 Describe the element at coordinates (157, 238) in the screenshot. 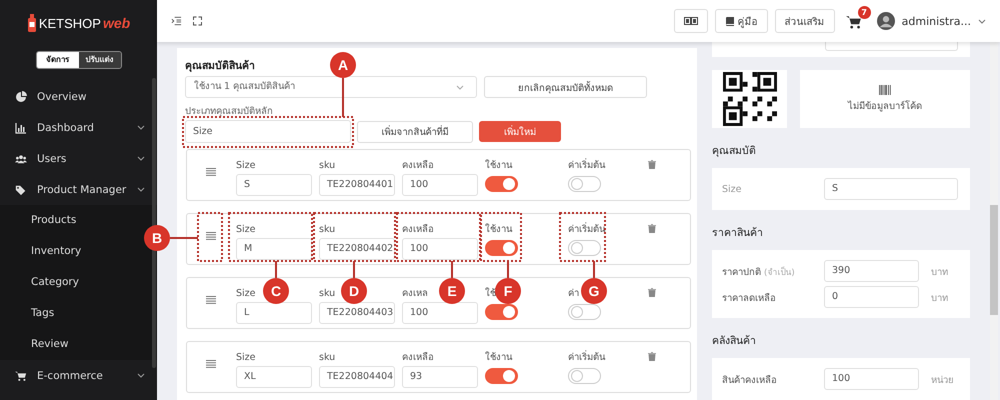

I see `callout-marker: B` at that location.